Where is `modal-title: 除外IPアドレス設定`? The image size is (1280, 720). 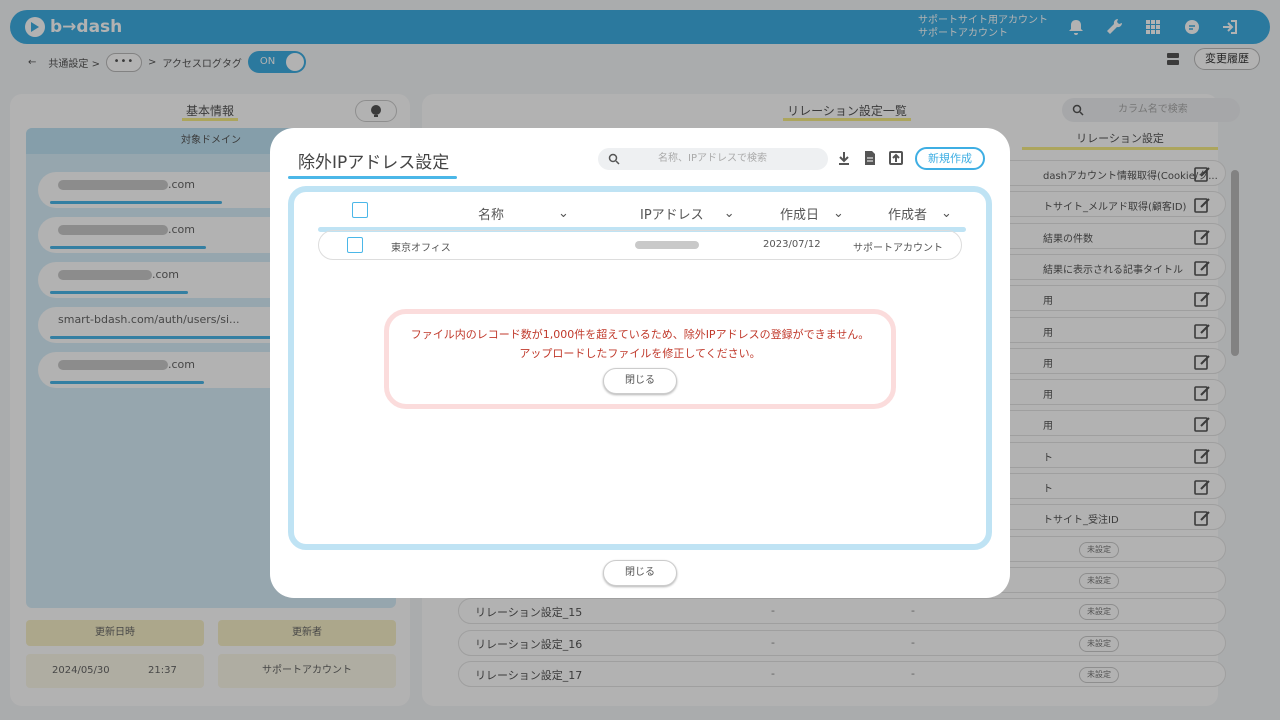 modal-title: 除外IPアドレス設定 is located at coordinates (372, 163).